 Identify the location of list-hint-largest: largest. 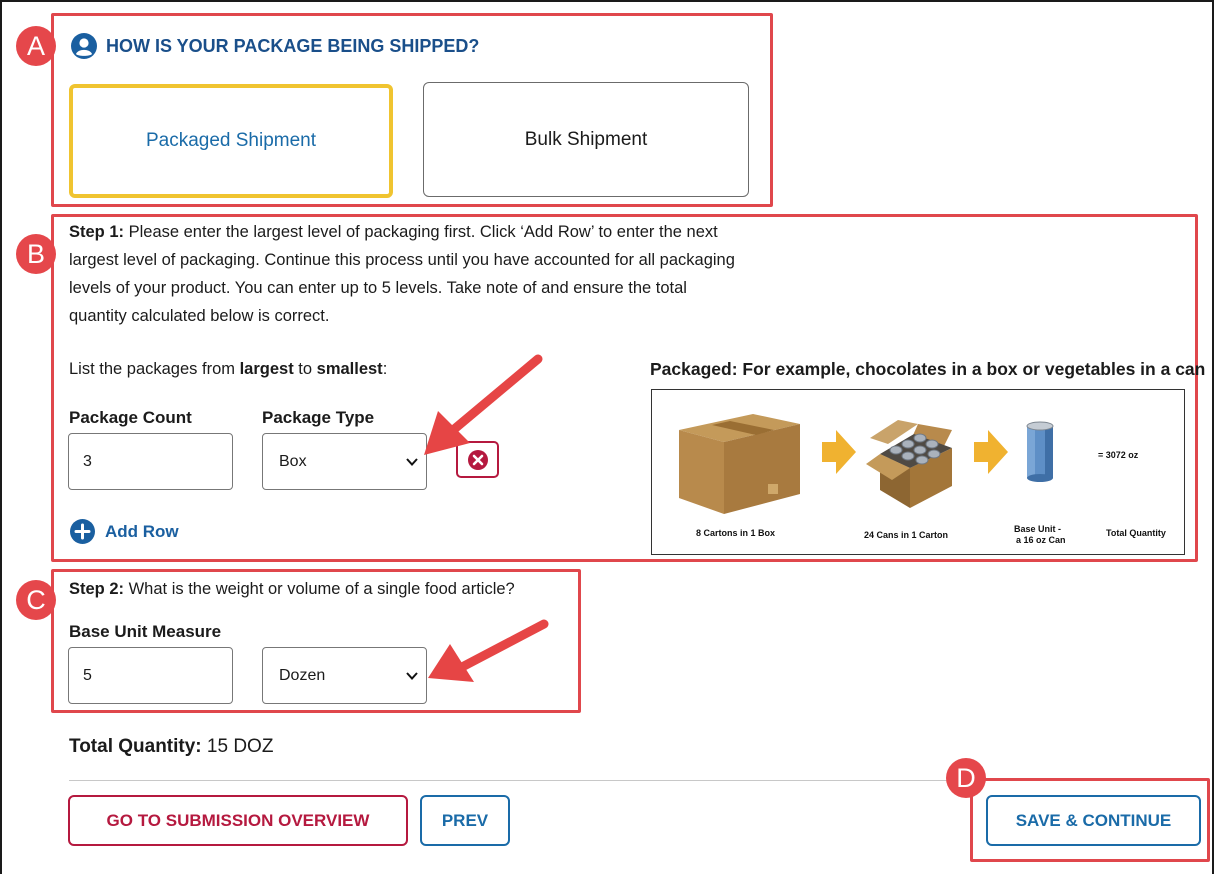
(266, 369).